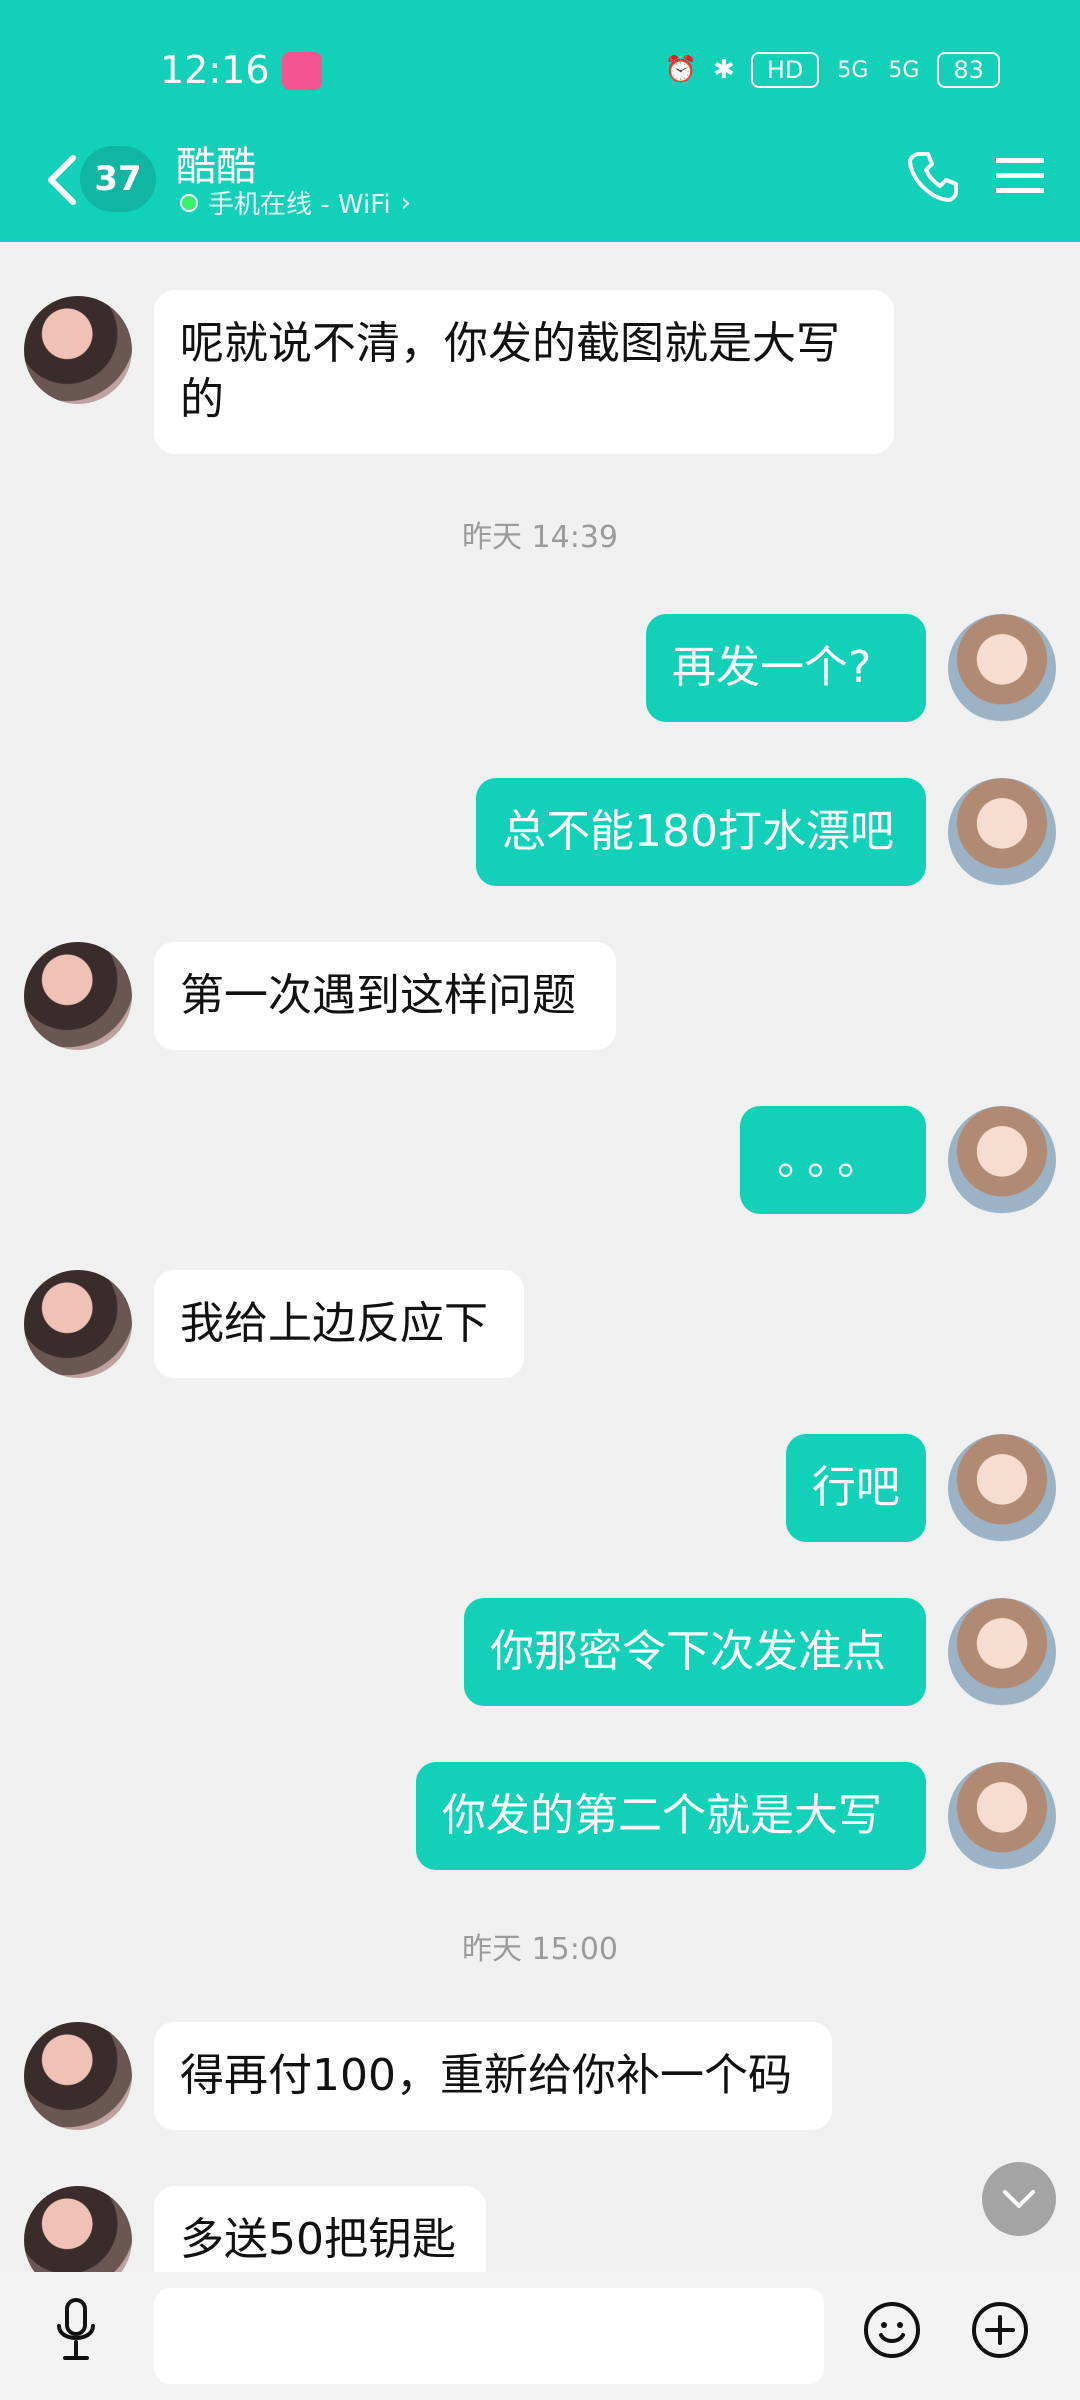 This screenshot has width=1080, height=2400. I want to click on message-bubble: 呢就说不清，你发的截图就是大写 的, so click(524, 372).